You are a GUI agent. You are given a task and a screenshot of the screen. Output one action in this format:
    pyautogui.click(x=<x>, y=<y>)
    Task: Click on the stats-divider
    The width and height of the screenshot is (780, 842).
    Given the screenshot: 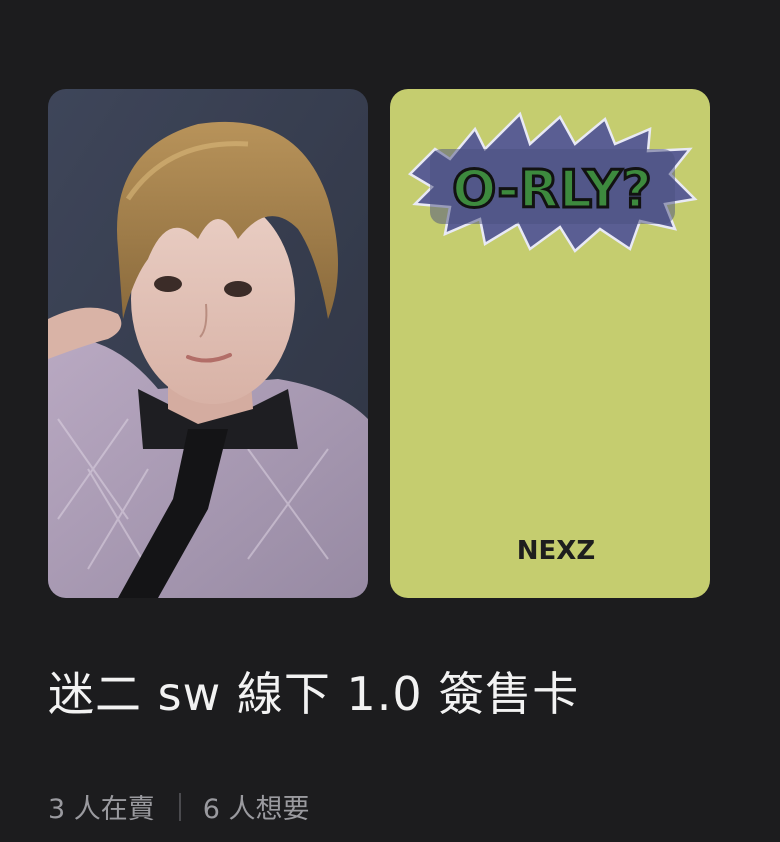 What is the action you would take?
    pyautogui.click(x=179, y=806)
    